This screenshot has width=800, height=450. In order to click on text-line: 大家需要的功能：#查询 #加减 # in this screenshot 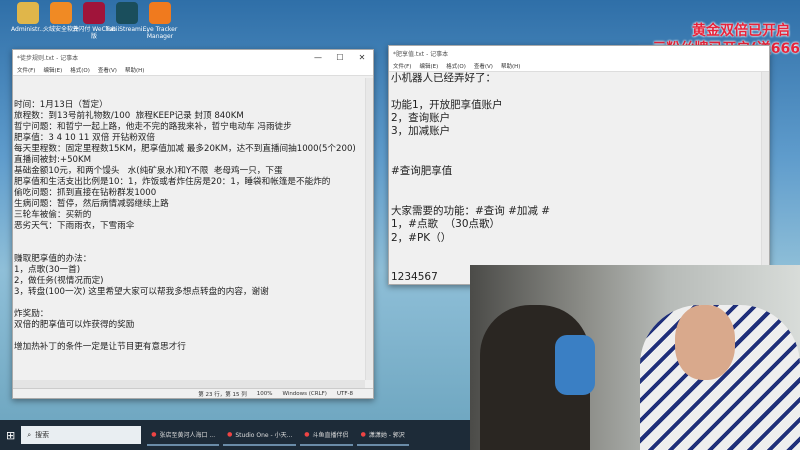, I will do `click(471, 210)`.